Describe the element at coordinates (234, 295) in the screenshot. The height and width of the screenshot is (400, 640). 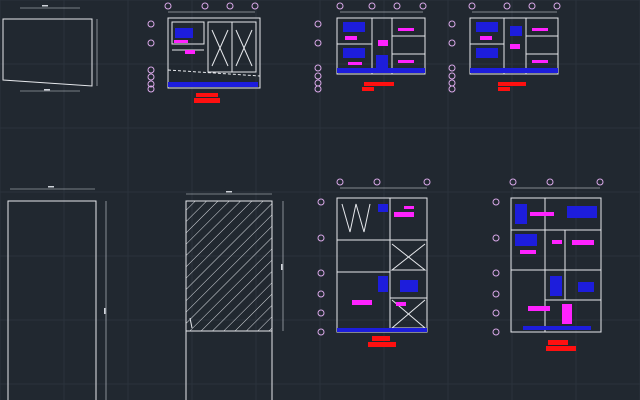
I see `hatched-lot-section` at that location.